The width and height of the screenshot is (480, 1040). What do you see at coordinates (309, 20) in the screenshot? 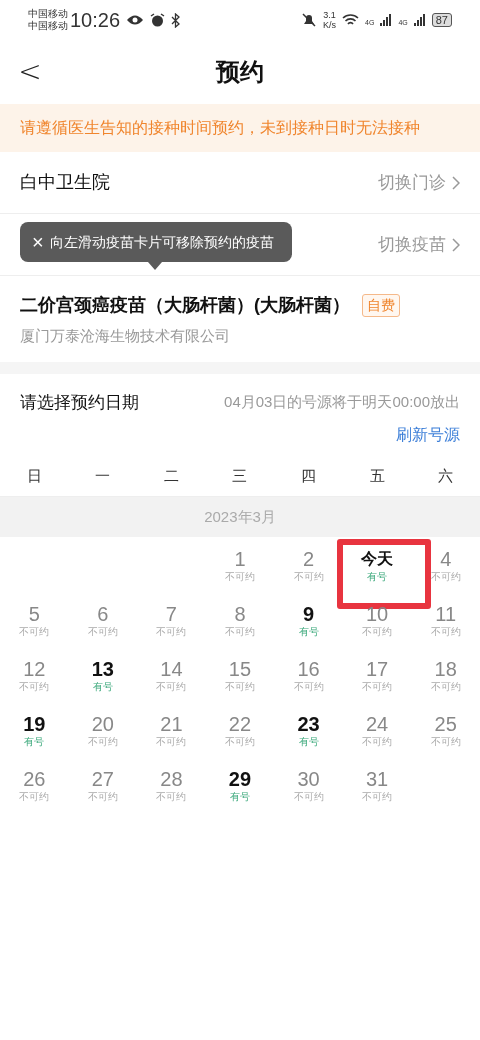
I see `muted-bell-icon` at bounding box center [309, 20].